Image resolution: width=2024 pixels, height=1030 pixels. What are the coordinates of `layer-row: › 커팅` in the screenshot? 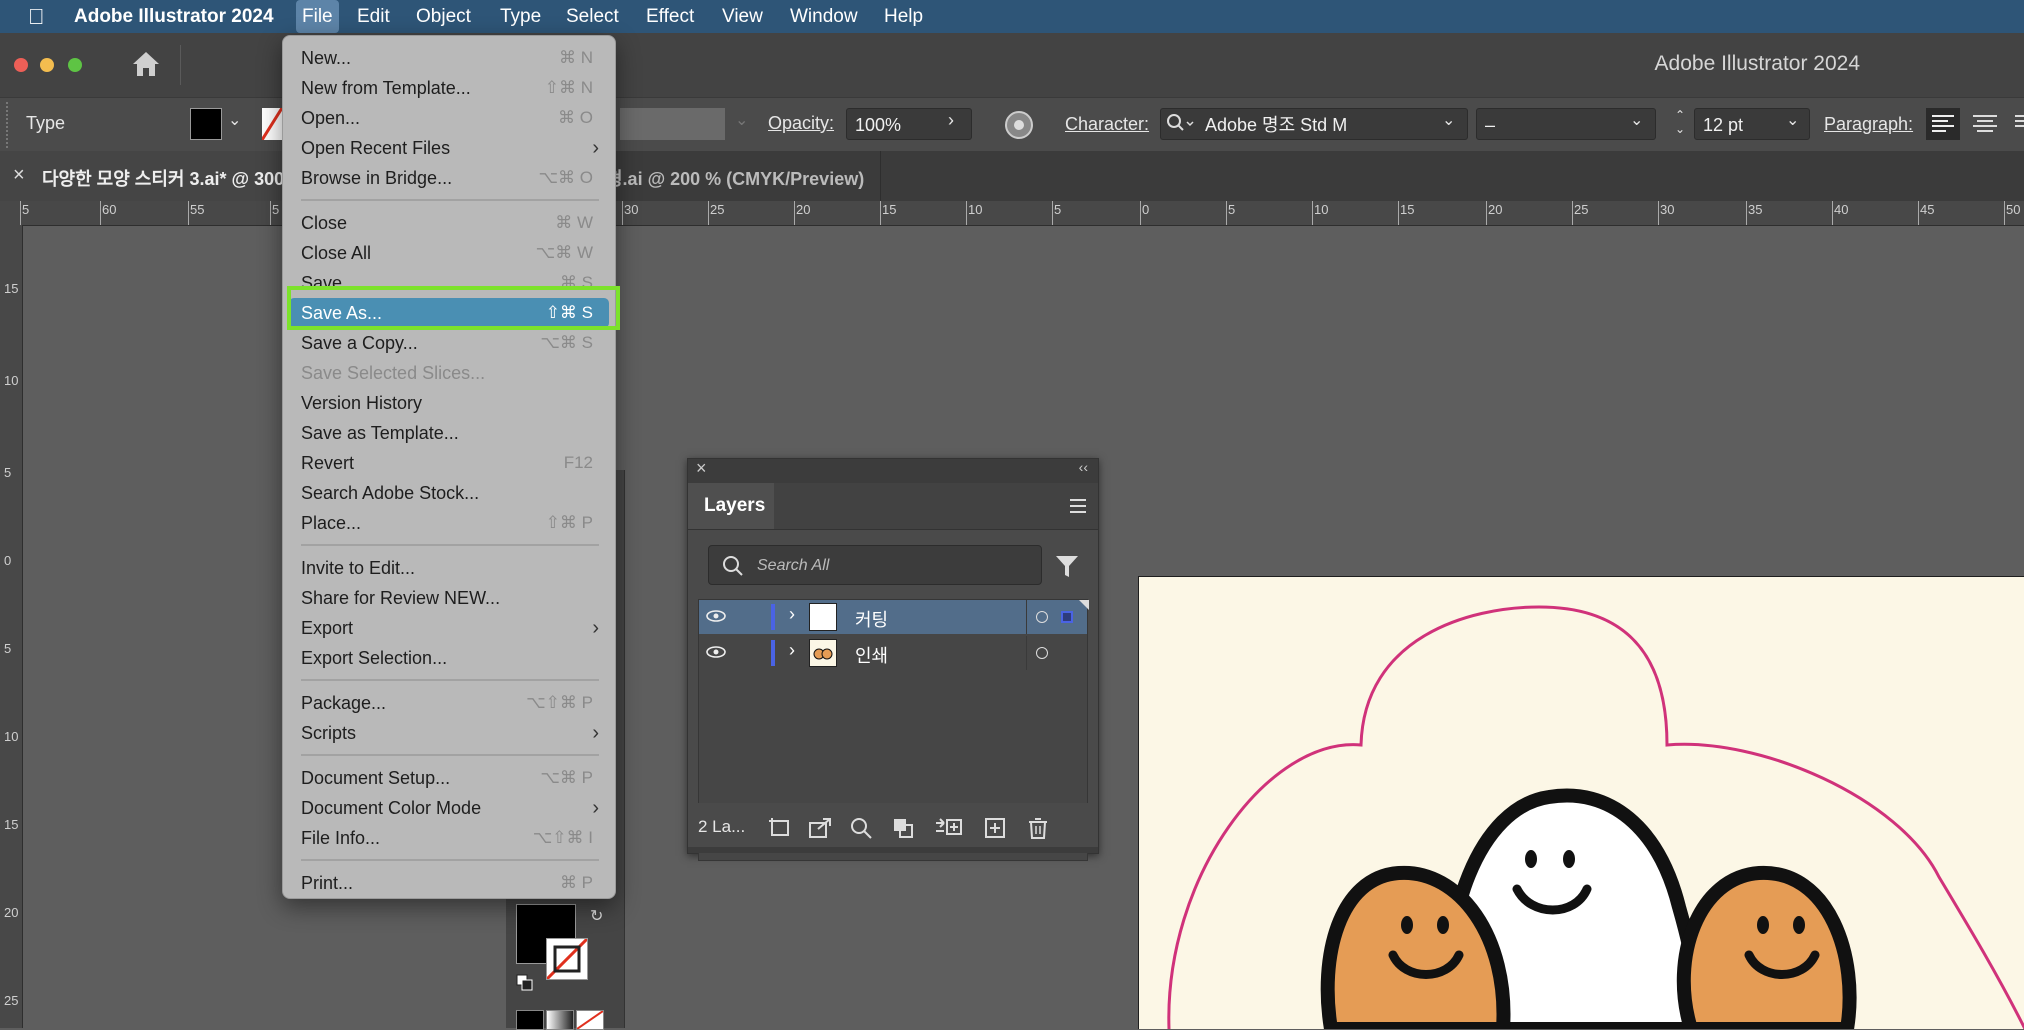 It's located at (894, 617).